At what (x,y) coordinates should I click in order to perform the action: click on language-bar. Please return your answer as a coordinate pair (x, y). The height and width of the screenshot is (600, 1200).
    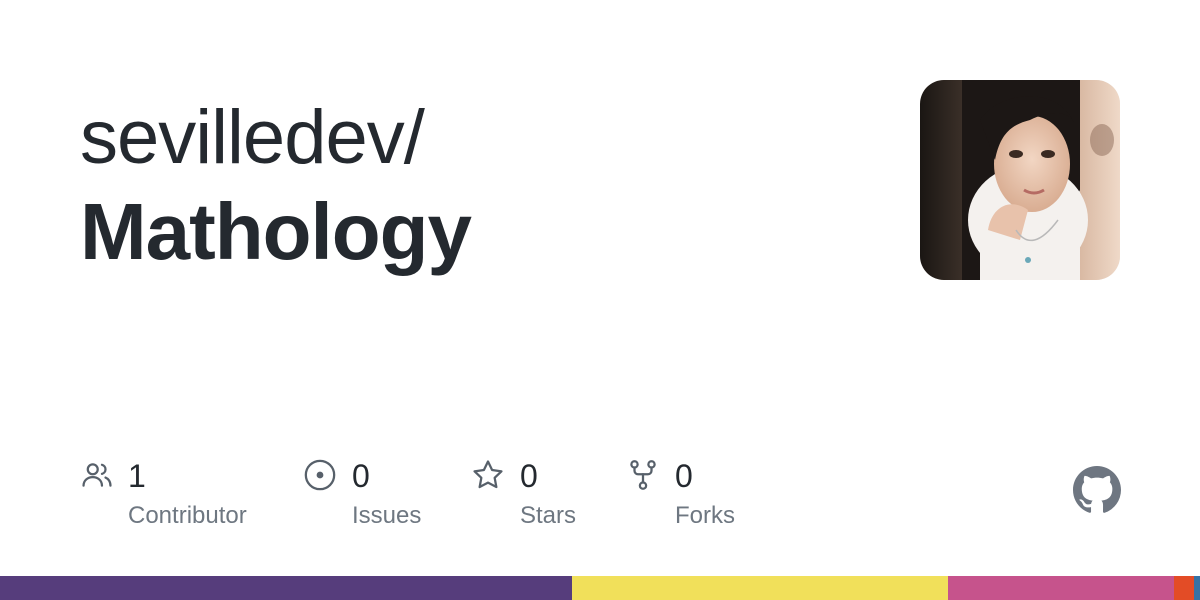
    Looking at the image, I should click on (600, 588).